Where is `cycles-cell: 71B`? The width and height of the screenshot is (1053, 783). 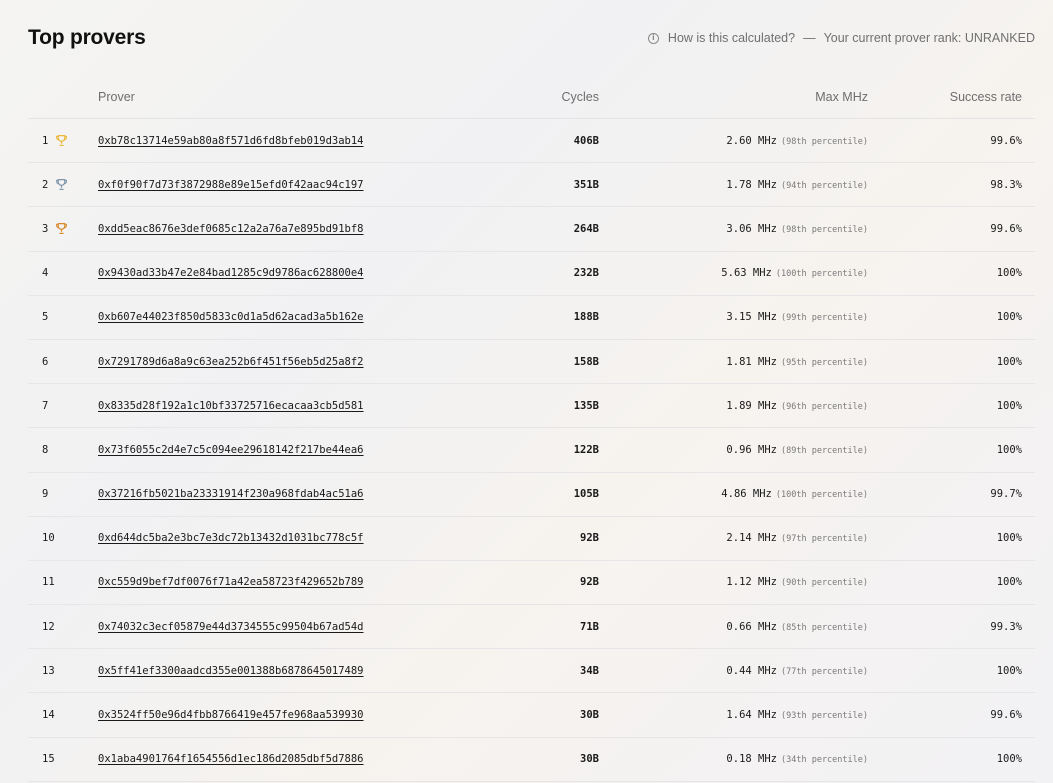 cycles-cell: 71B is located at coordinates (589, 626).